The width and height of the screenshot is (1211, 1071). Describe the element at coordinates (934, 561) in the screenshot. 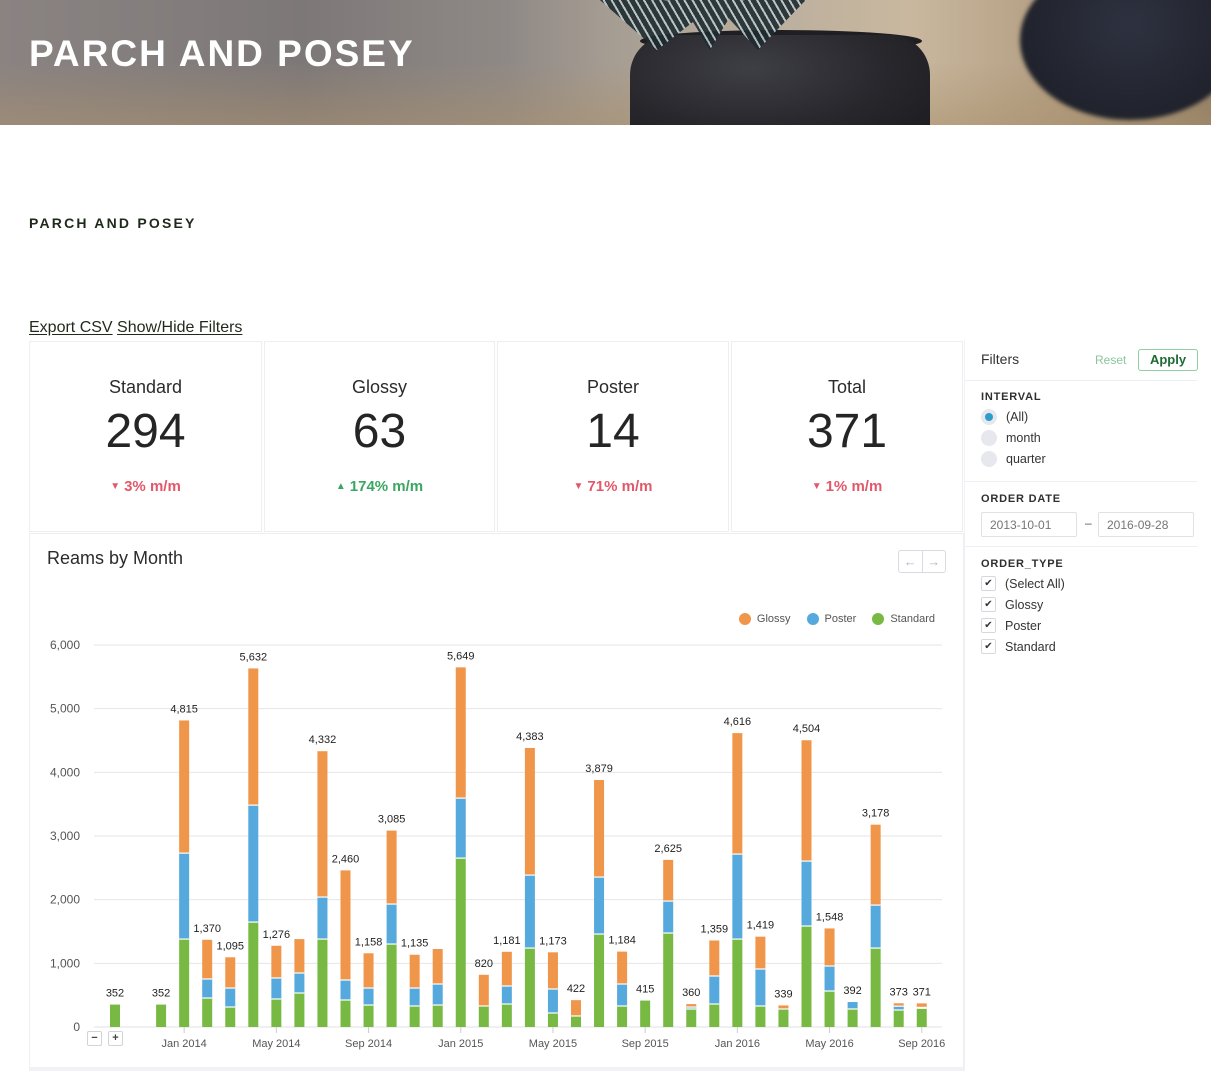

I see `arrow-right-icon: →` at that location.